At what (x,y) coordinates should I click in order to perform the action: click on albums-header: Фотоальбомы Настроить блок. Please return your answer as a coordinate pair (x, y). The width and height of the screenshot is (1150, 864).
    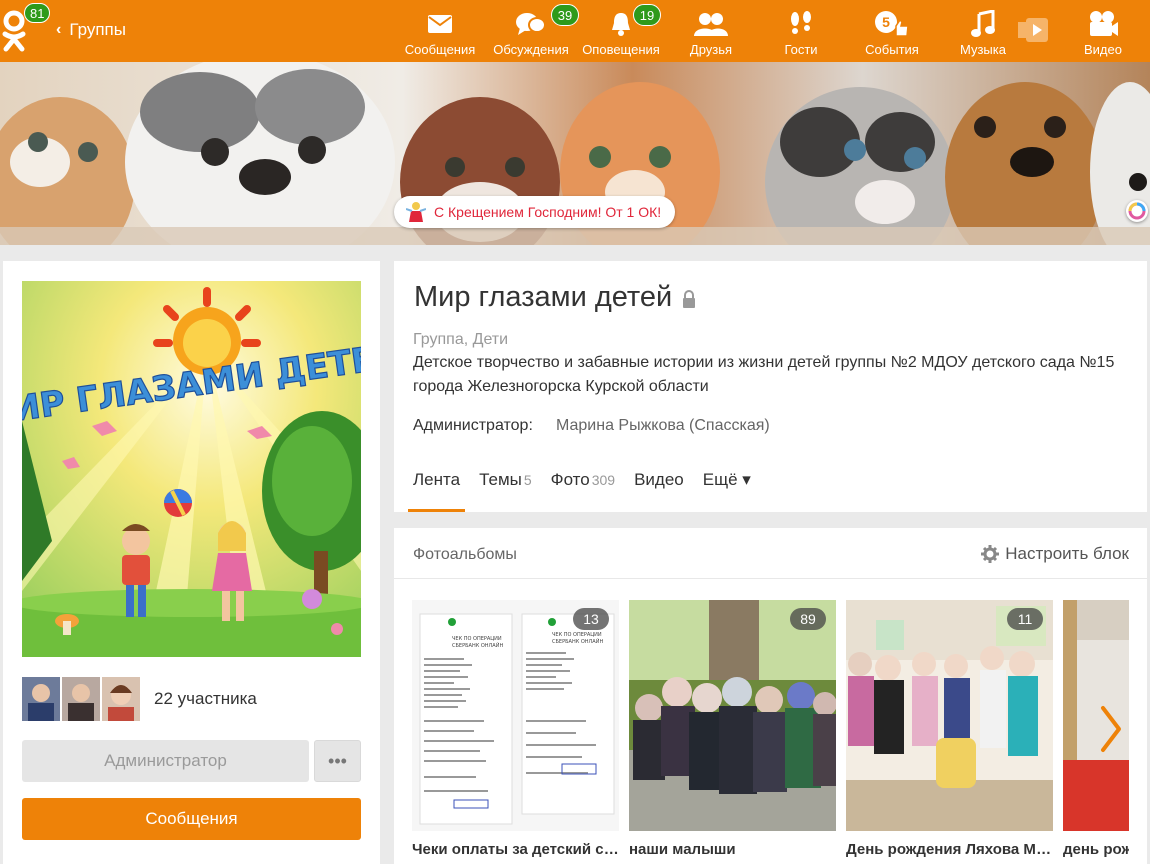
    Looking at the image, I should click on (770, 553).